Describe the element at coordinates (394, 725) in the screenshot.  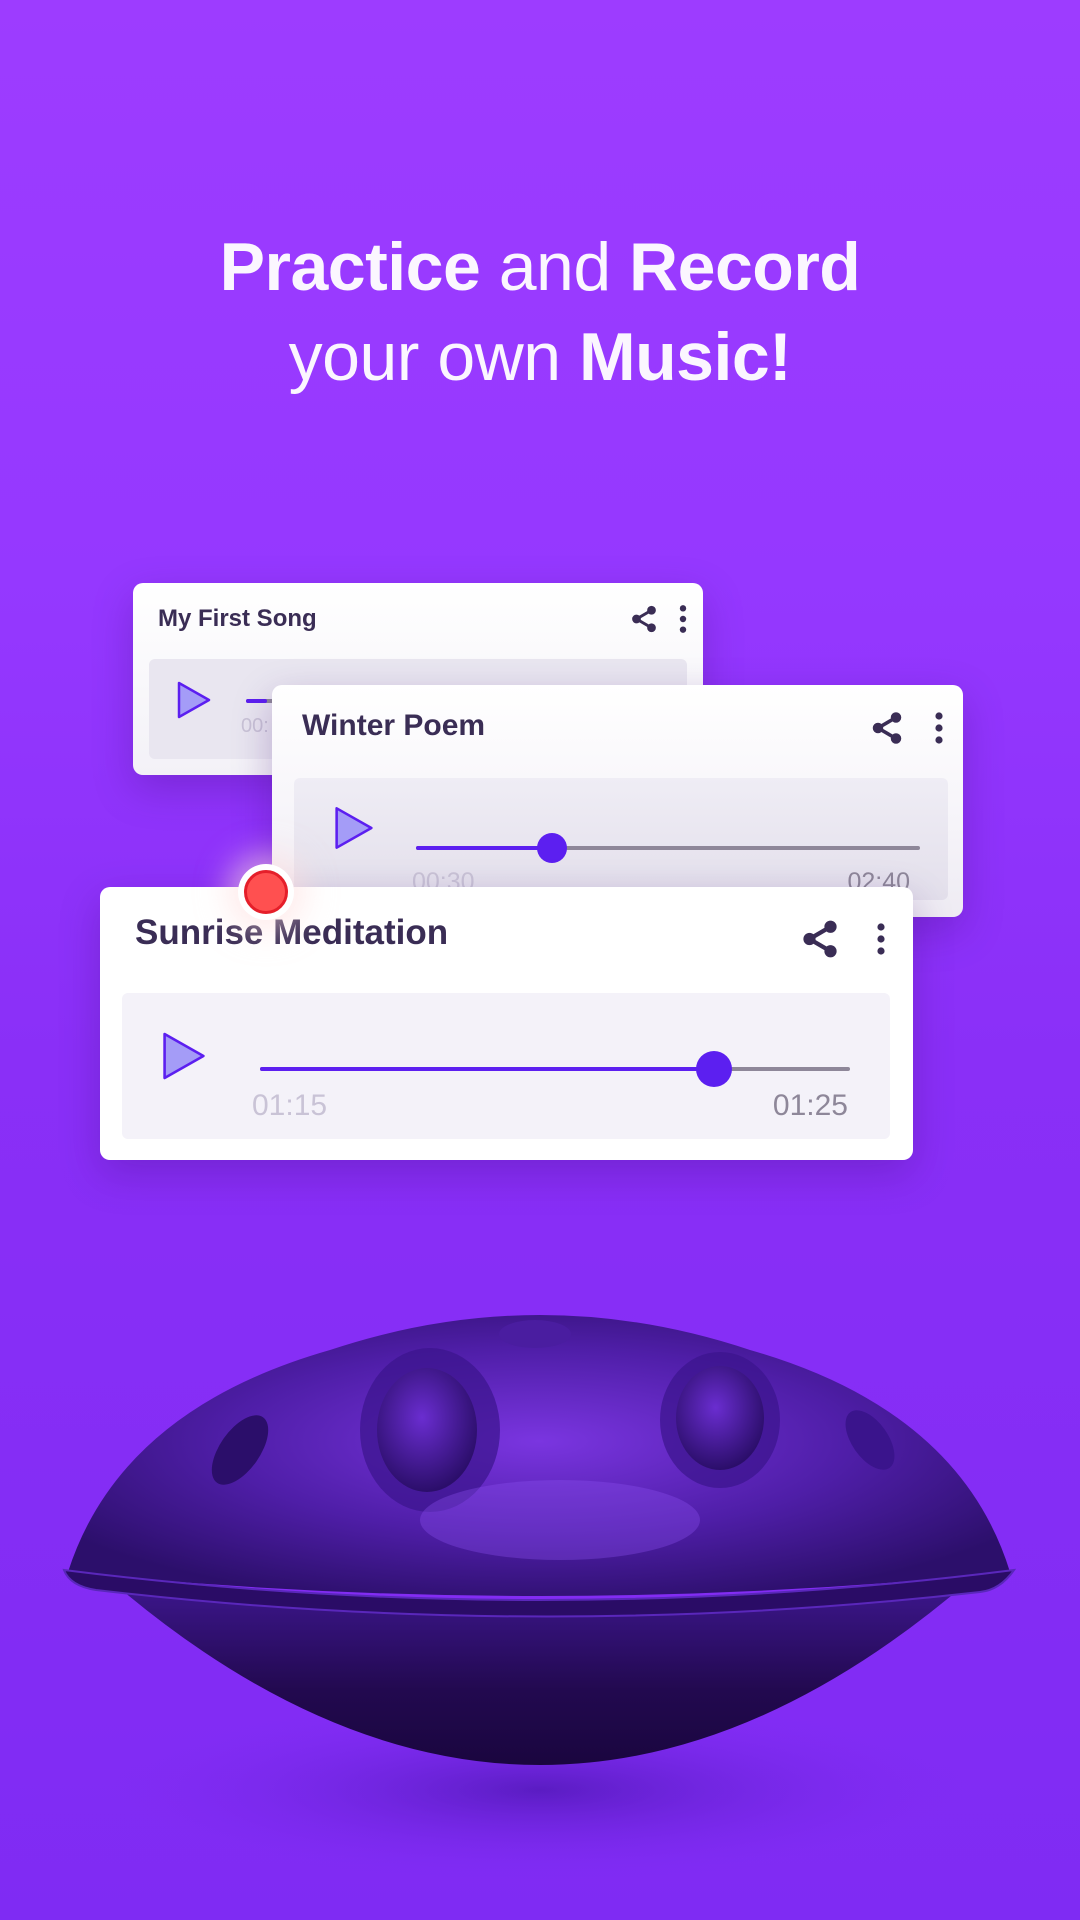
I see `recording-title: Winter Poem` at that location.